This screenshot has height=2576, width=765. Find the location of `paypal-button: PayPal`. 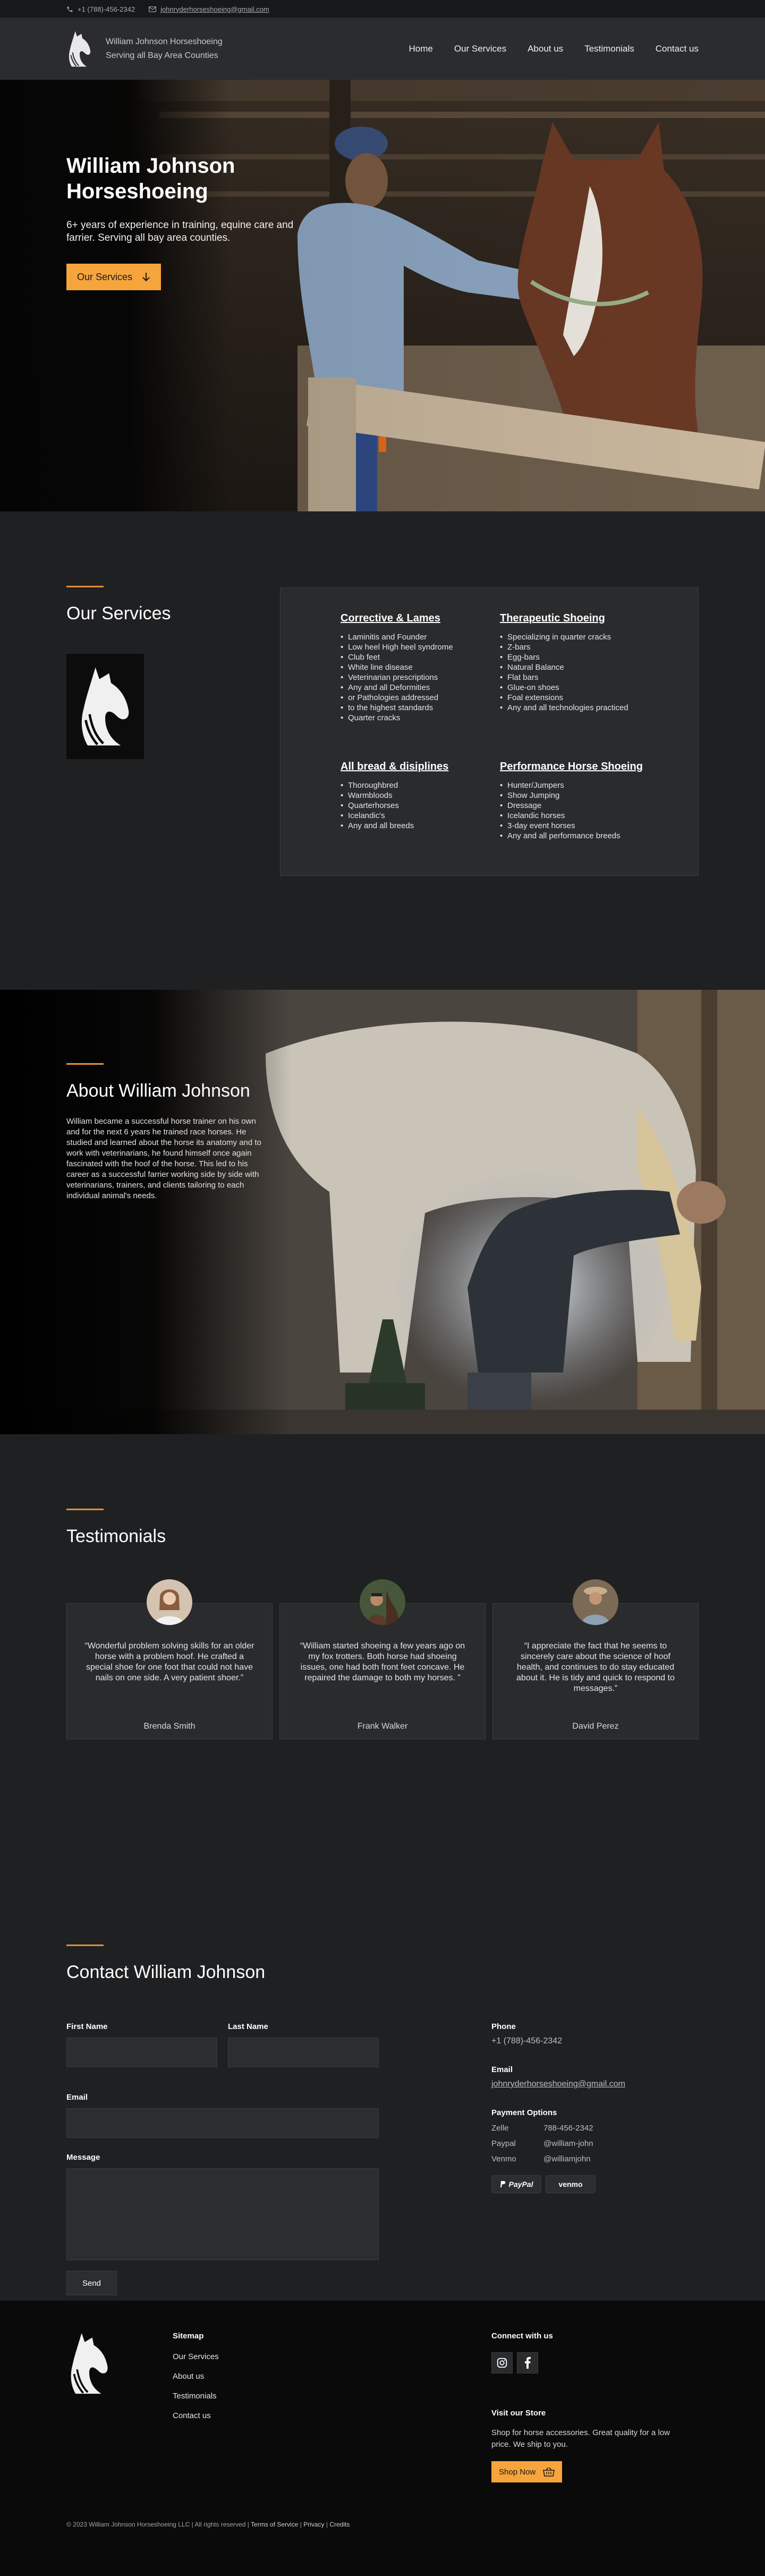

paypal-button: PayPal is located at coordinates (516, 2184).